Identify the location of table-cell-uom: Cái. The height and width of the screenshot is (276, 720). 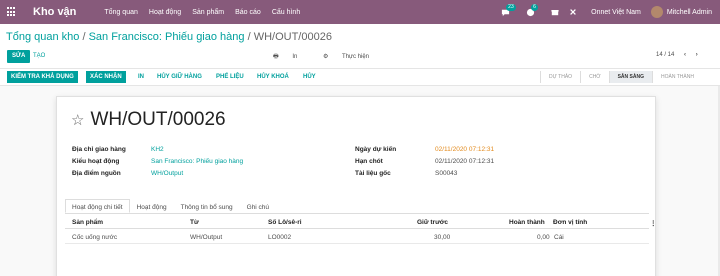
(559, 237).